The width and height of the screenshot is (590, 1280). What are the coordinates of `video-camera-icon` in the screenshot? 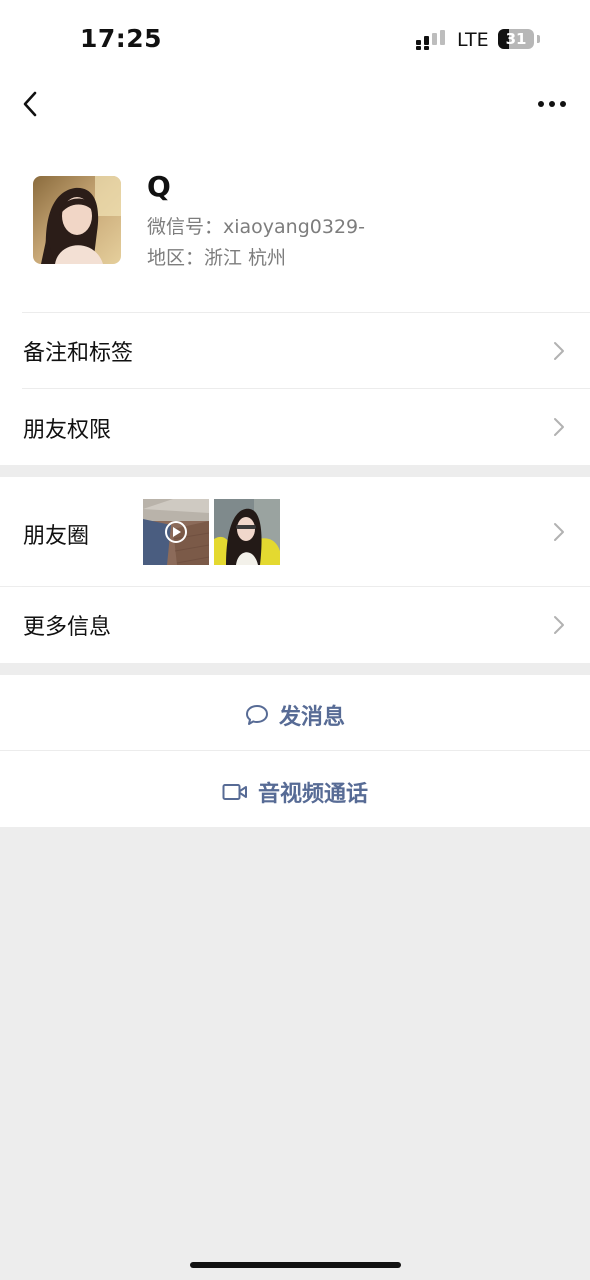 It's located at (234, 792).